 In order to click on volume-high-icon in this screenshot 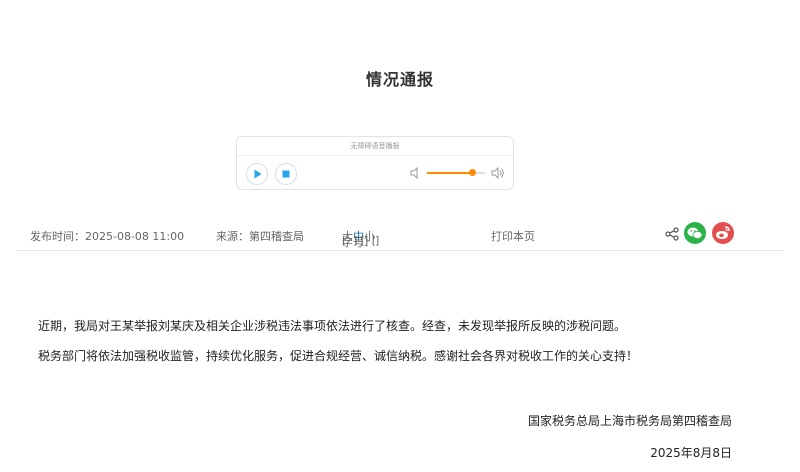, I will do `click(498, 173)`.